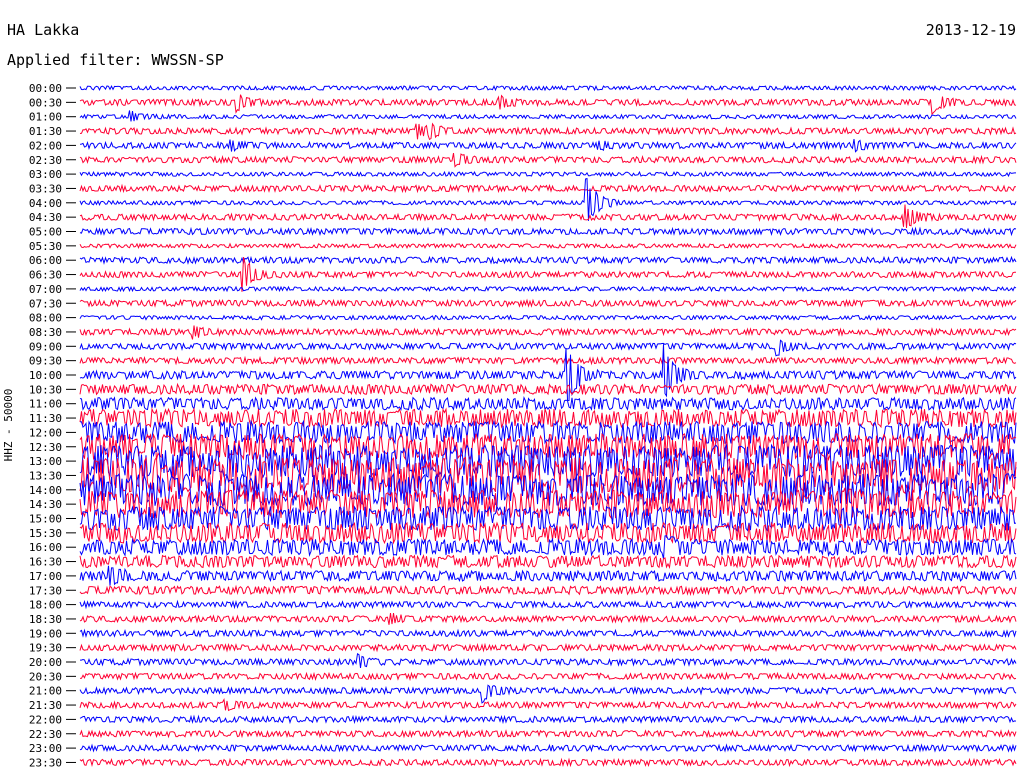  What do you see at coordinates (45, 533) in the screenshot?
I see `time-tick-label: 15:30` at bounding box center [45, 533].